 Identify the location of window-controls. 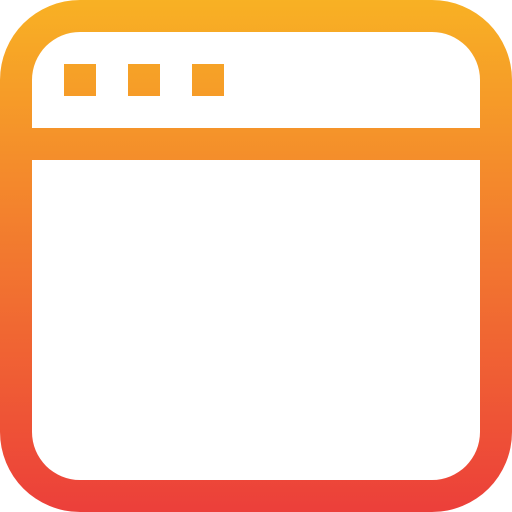
(144, 80).